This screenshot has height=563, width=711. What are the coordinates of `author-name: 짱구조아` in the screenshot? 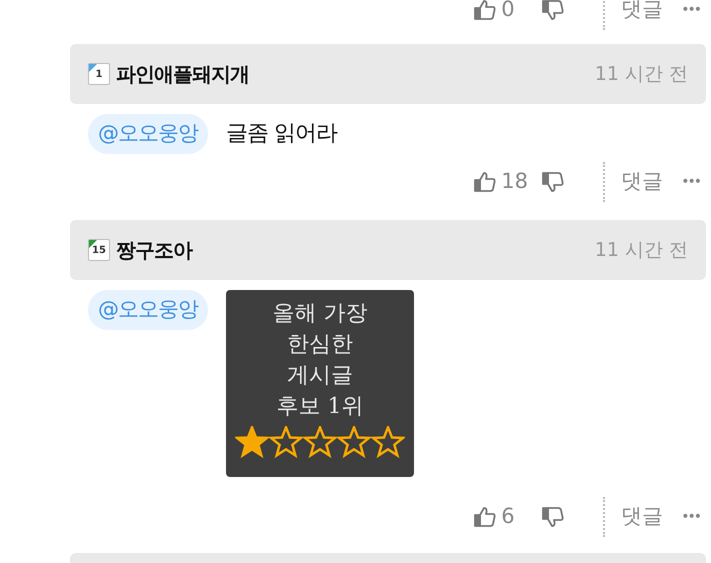 It's located at (154, 250).